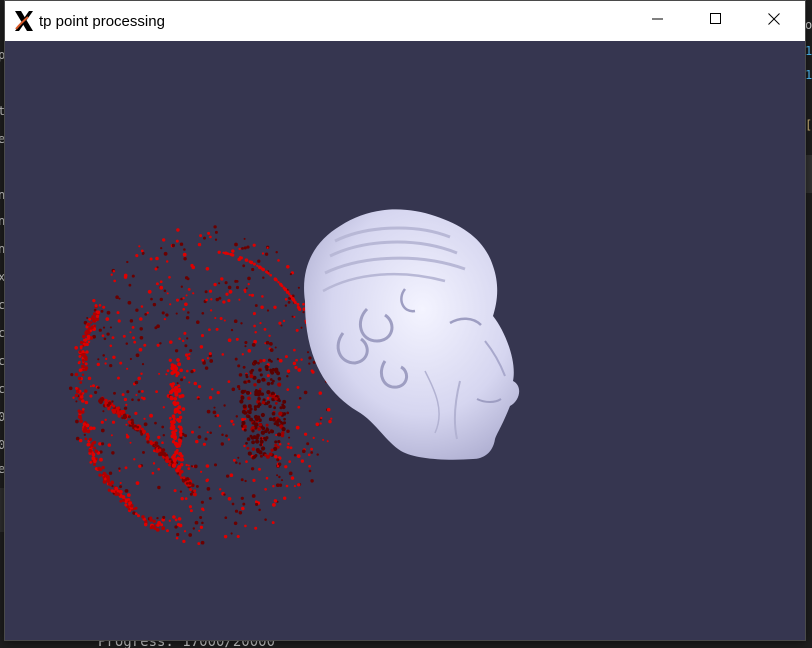  I want to click on close-button, so click(774, 21).